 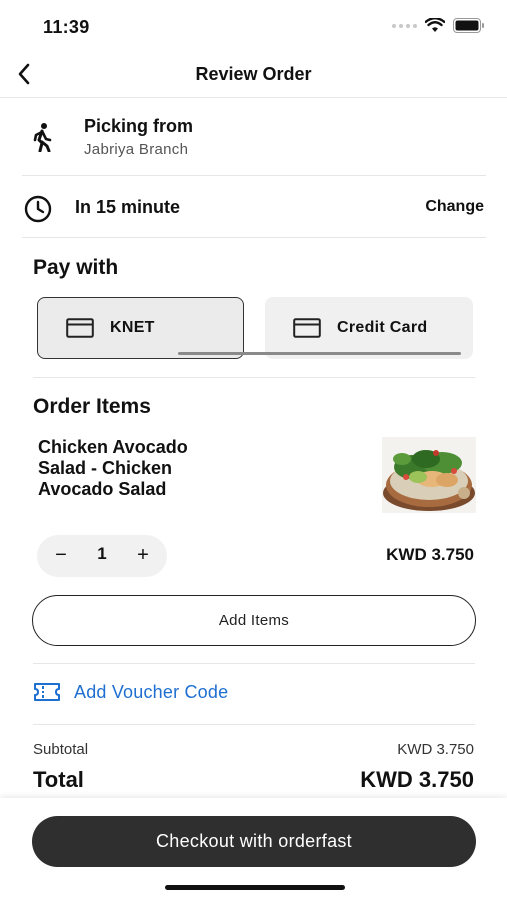 What do you see at coordinates (132, 327) in the screenshot?
I see `payment-option-label: KNET` at bounding box center [132, 327].